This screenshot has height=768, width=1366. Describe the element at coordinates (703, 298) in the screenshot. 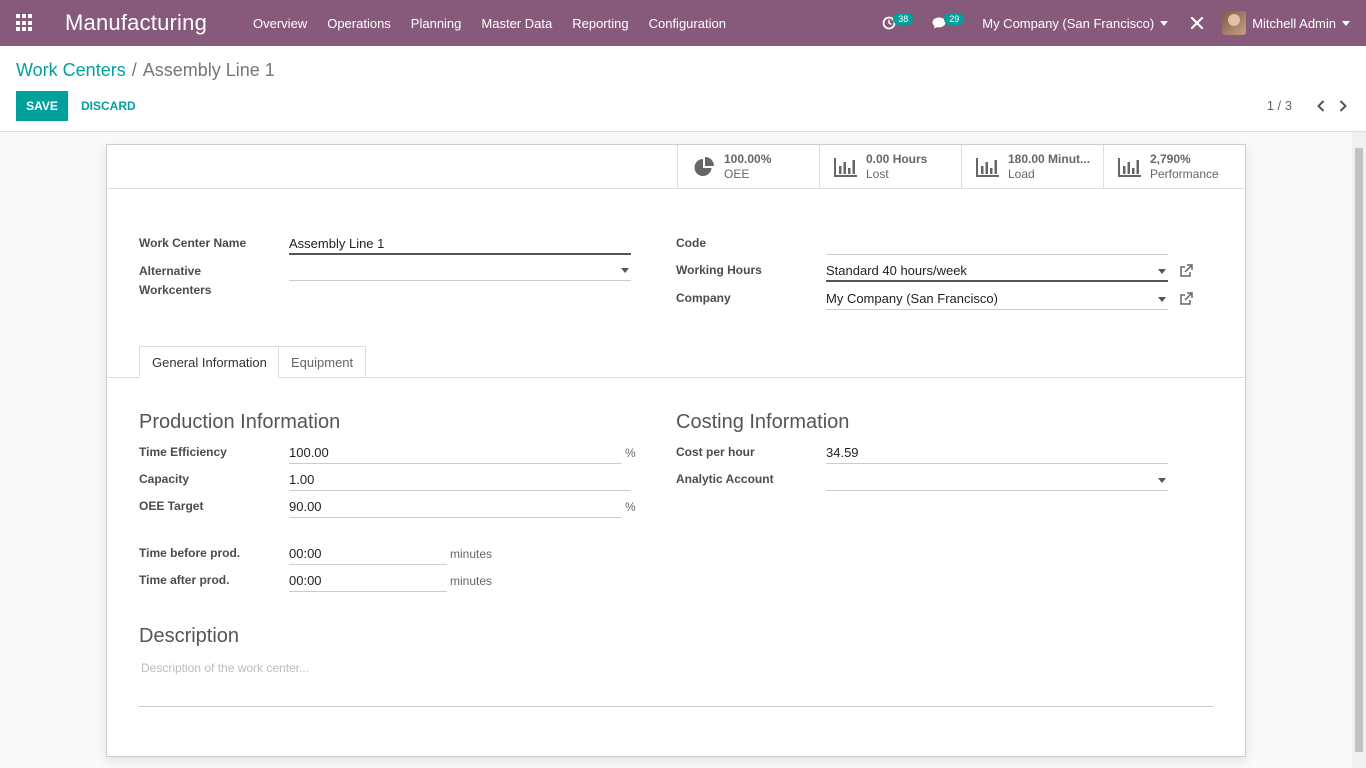

I see `company-label: Company` at that location.